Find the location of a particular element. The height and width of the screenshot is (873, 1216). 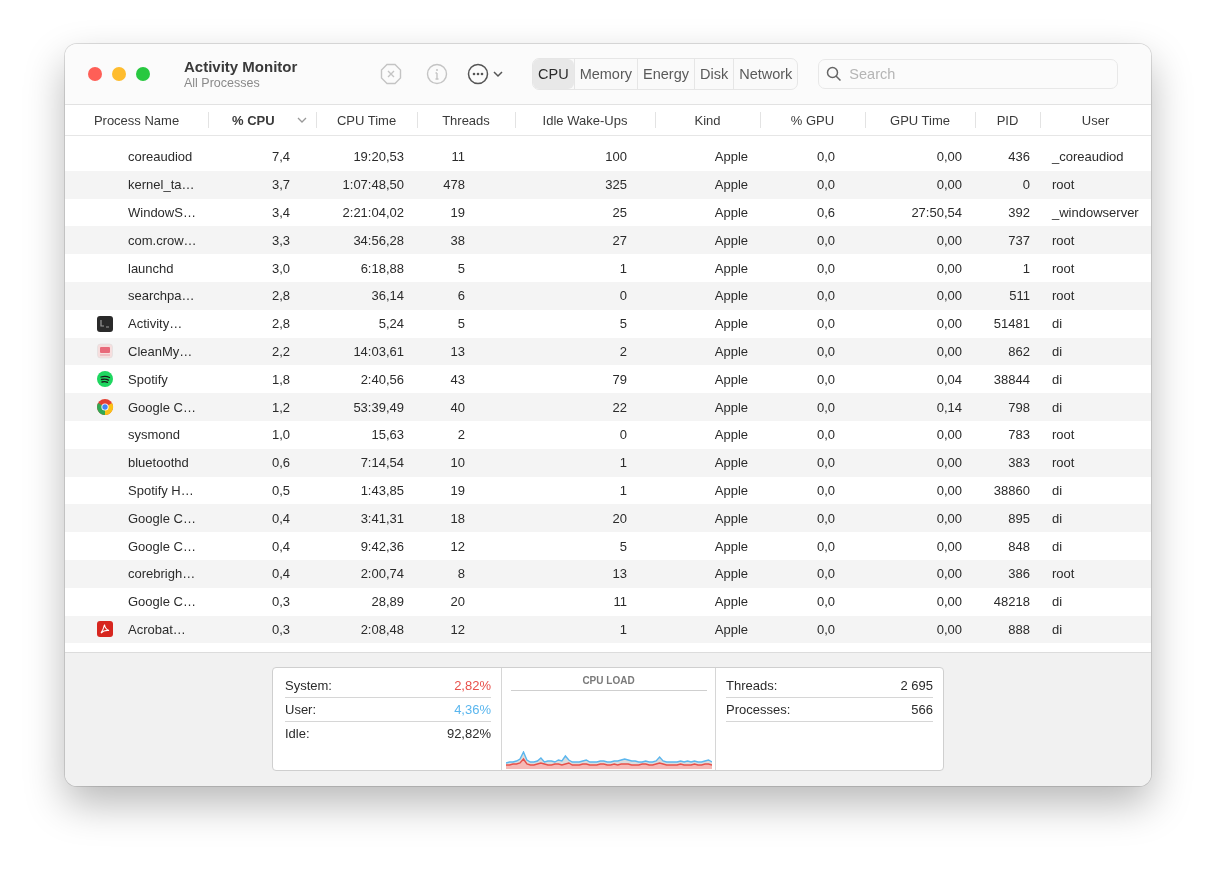

table-cell: 3,3 is located at coordinates (280, 240).